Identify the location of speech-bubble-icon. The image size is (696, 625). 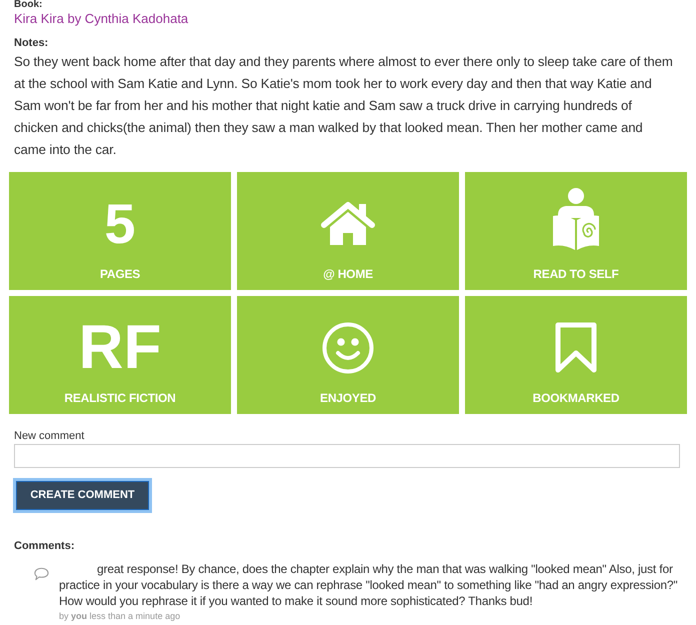
(41, 574).